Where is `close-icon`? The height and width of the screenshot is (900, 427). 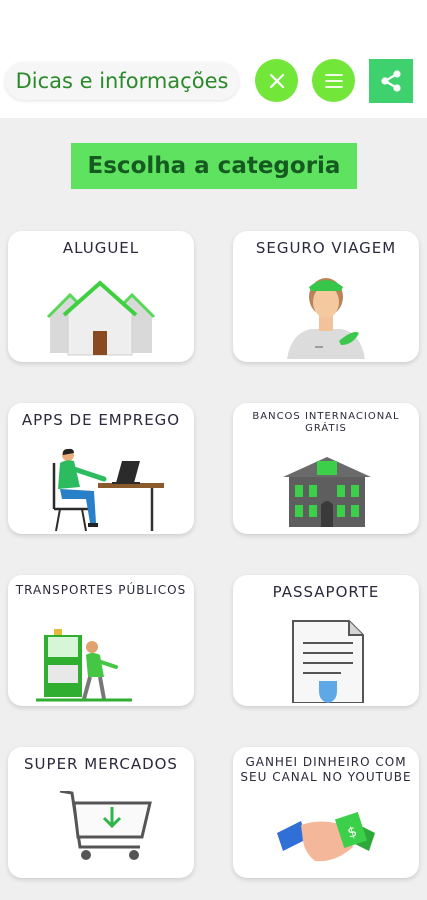 close-icon is located at coordinates (276, 80).